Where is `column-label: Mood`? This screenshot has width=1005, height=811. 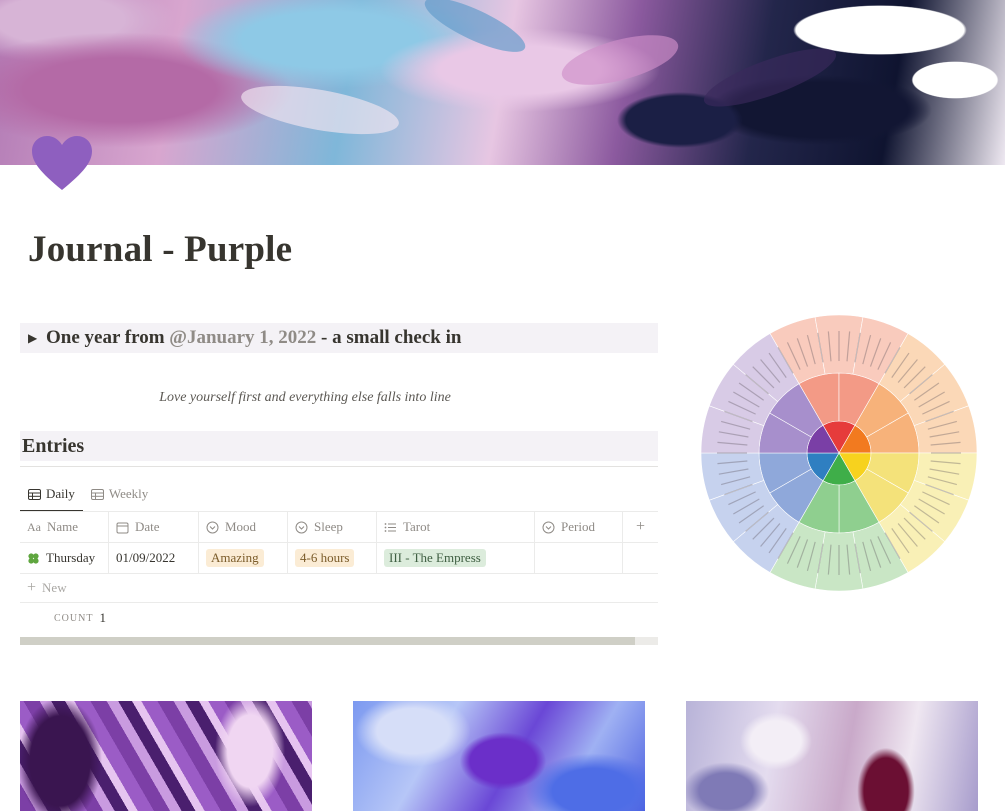
column-label: Mood is located at coordinates (241, 526).